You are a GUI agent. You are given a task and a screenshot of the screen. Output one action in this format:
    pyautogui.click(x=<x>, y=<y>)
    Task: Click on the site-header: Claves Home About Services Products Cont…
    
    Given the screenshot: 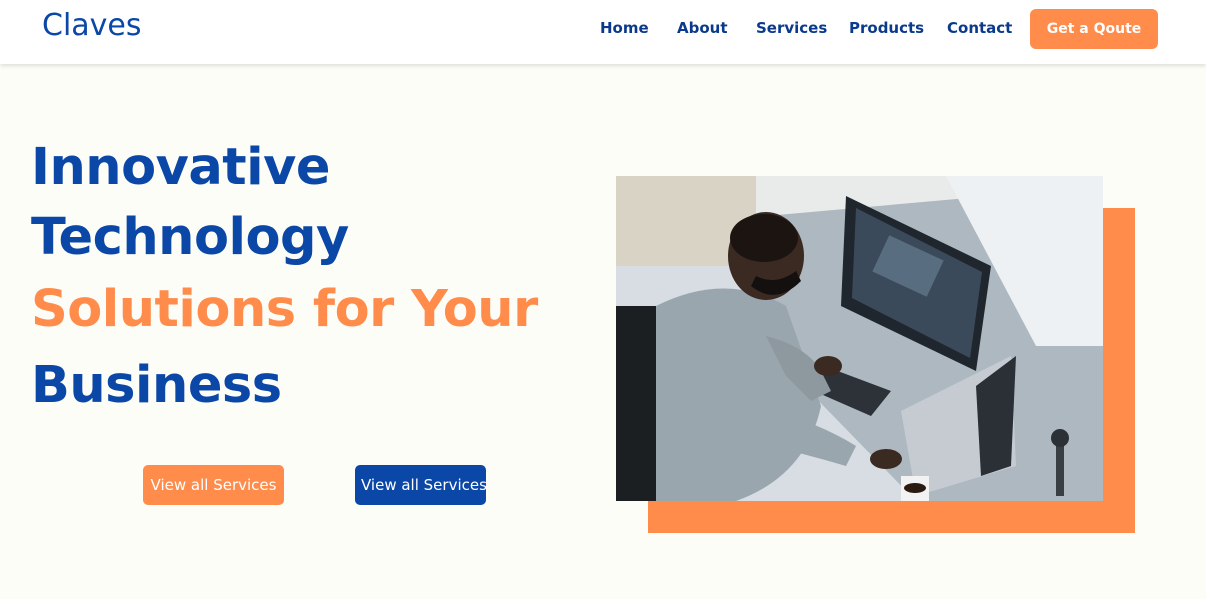 What is the action you would take?
    pyautogui.click(x=603, y=32)
    